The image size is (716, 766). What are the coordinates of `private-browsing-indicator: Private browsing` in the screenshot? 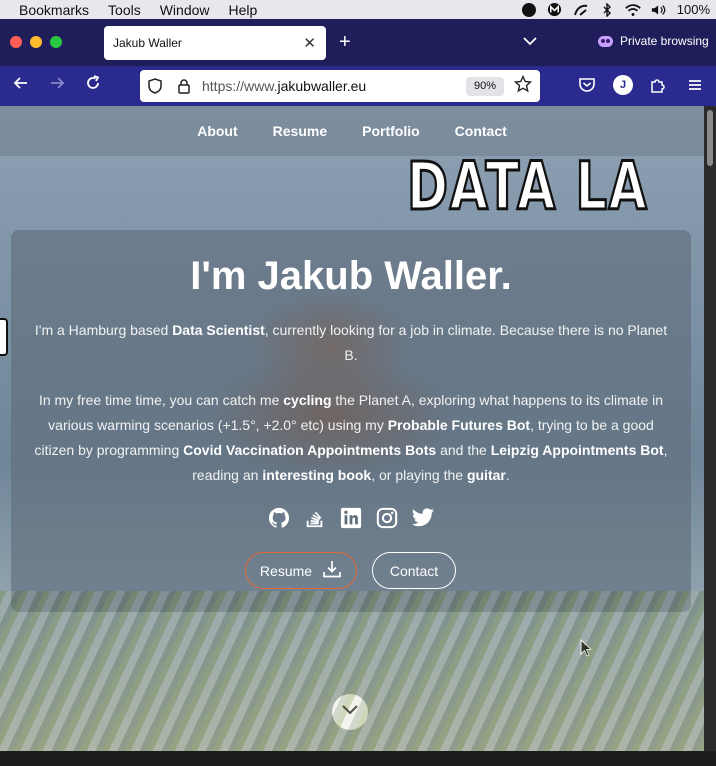 It's located at (653, 41).